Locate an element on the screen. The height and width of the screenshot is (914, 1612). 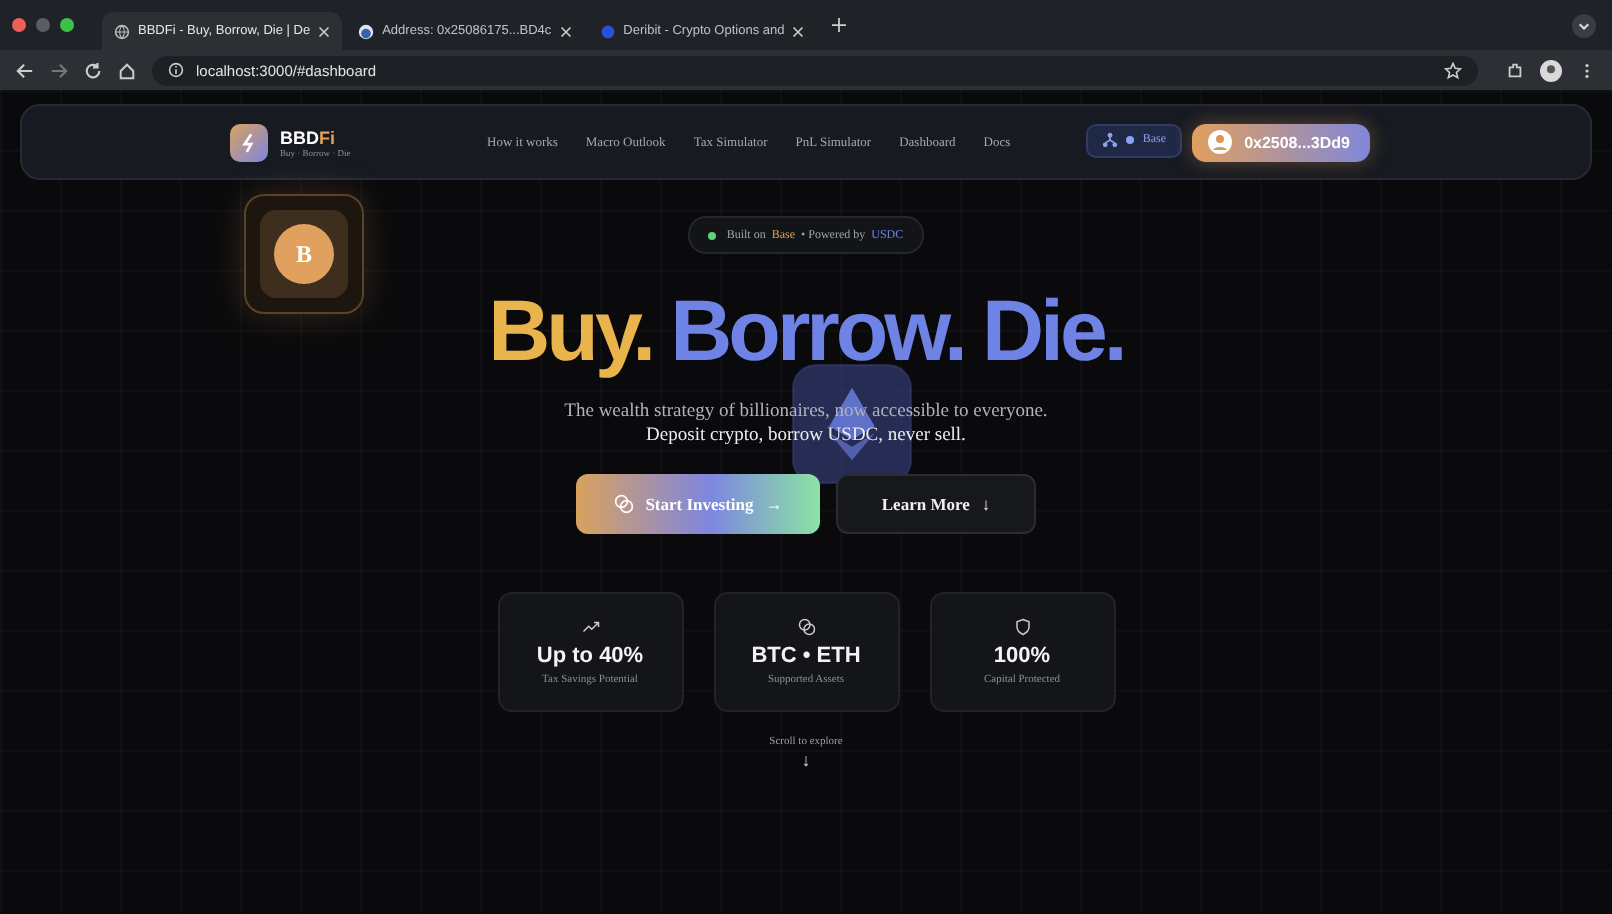
new-tab-icon is located at coordinates (839, 25).